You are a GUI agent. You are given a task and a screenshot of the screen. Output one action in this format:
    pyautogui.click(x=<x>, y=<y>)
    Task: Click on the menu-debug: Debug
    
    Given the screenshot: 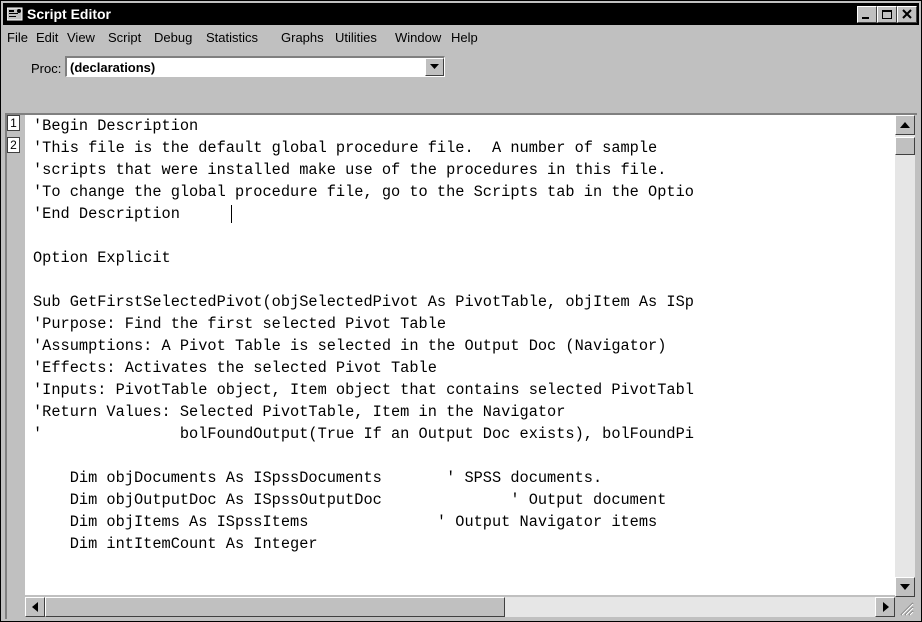 What is the action you would take?
    pyautogui.click(x=173, y=37)
    